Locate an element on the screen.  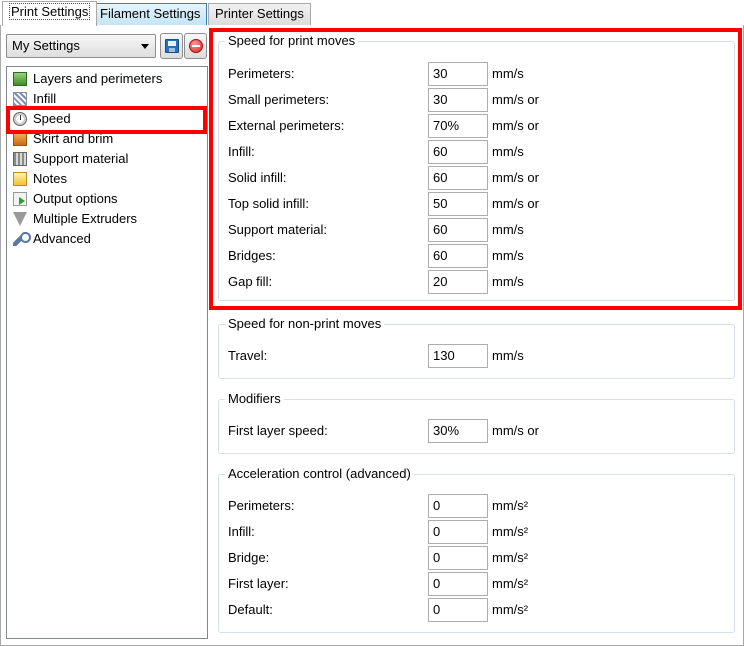
solid-infill-speed-input: 60 is located at coordinates (458, 178).